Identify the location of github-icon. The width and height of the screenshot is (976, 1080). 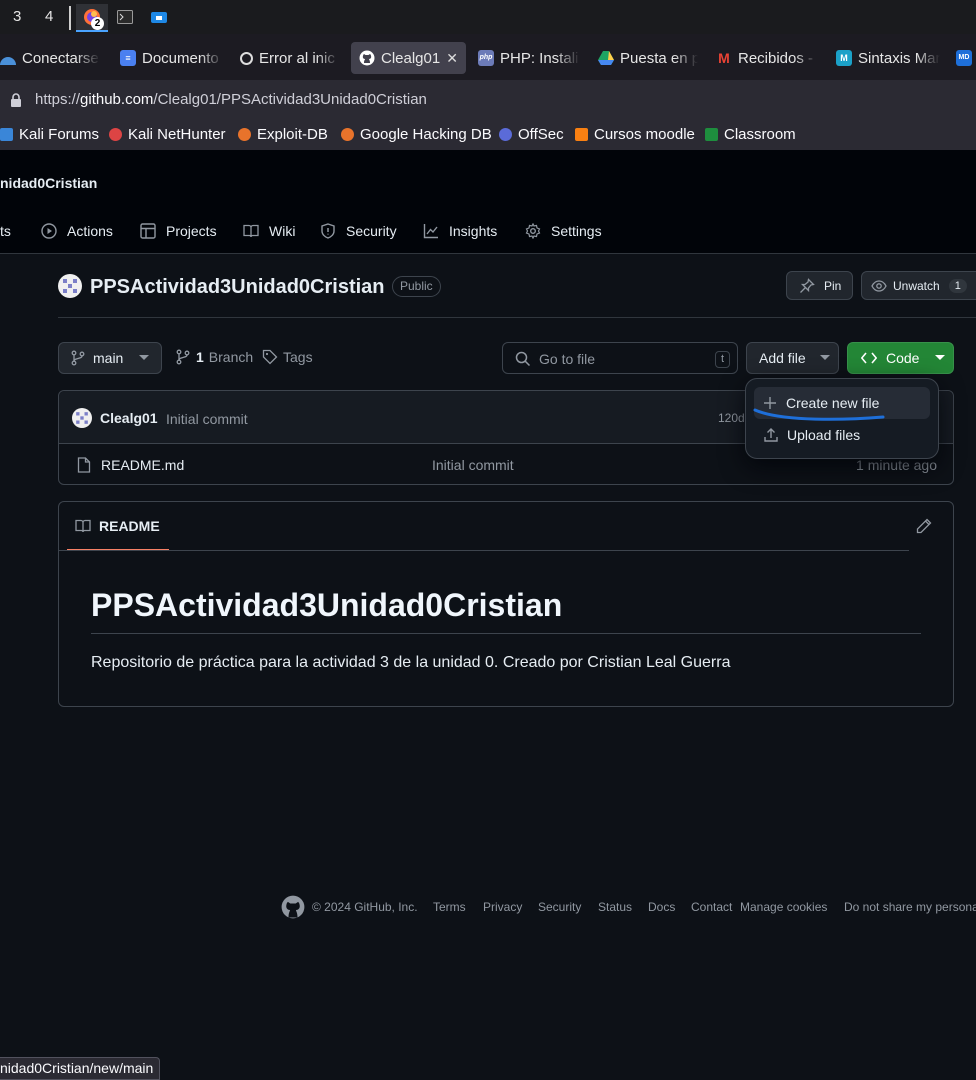
(367, 58).